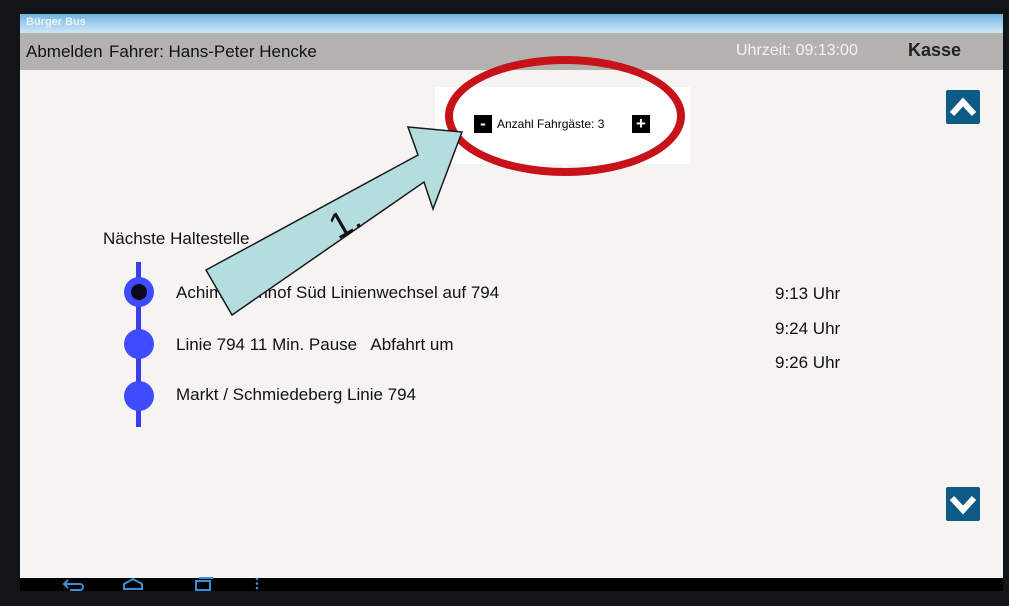  Describe the element at coordinates (257, 583) in the screenshot. I see `menu-icon` at that location.